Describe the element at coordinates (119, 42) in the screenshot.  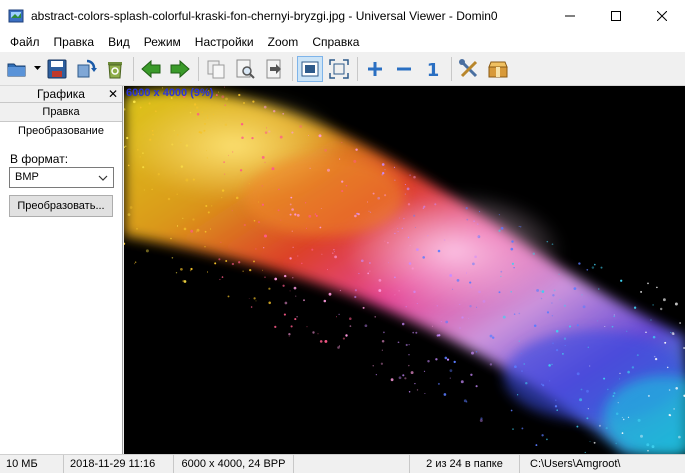
I see `menu-view: Вид` at that location.